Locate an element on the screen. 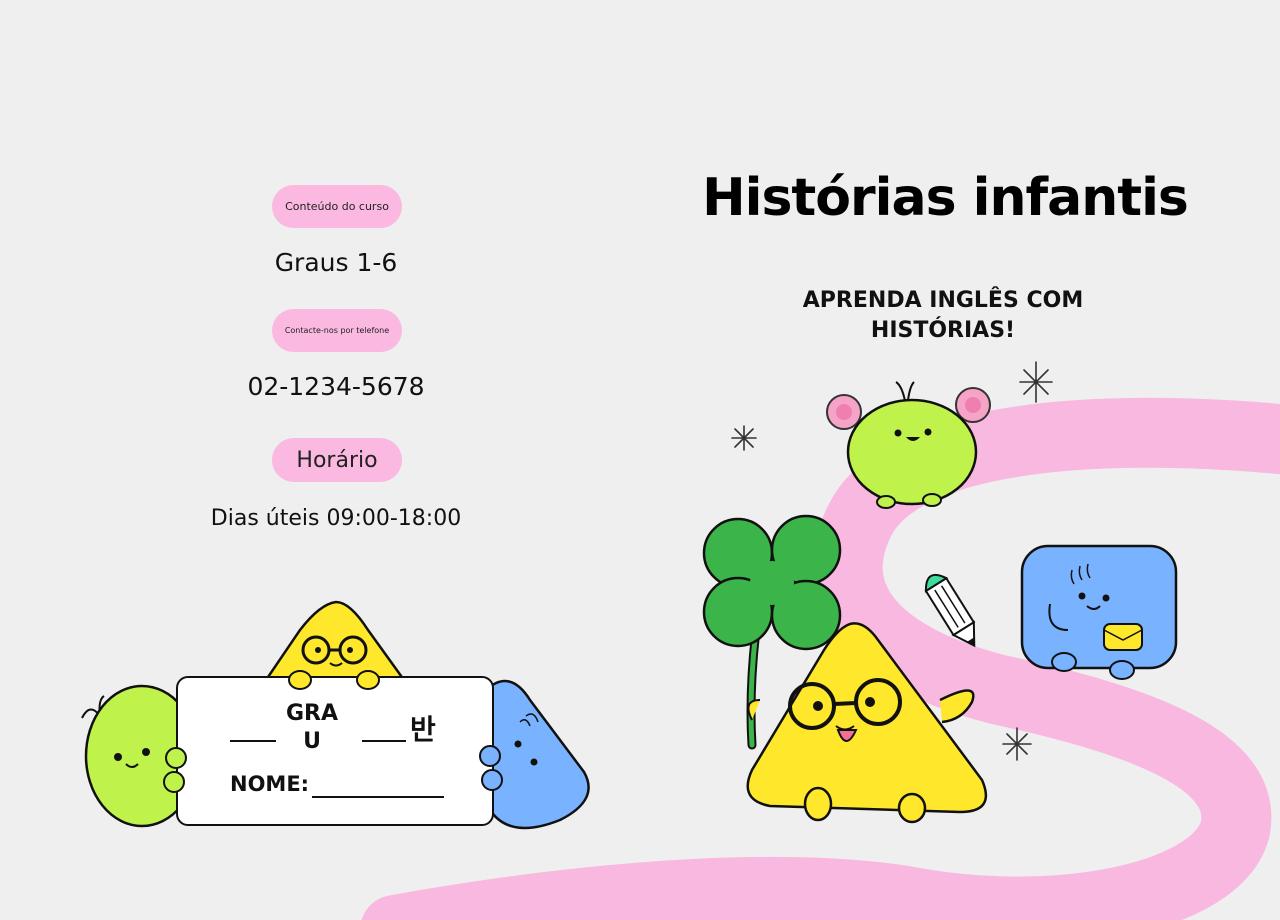 This screenshot has height=920, width=1280. course-value: Graus 1-6 is located at coordinates (336, 262).